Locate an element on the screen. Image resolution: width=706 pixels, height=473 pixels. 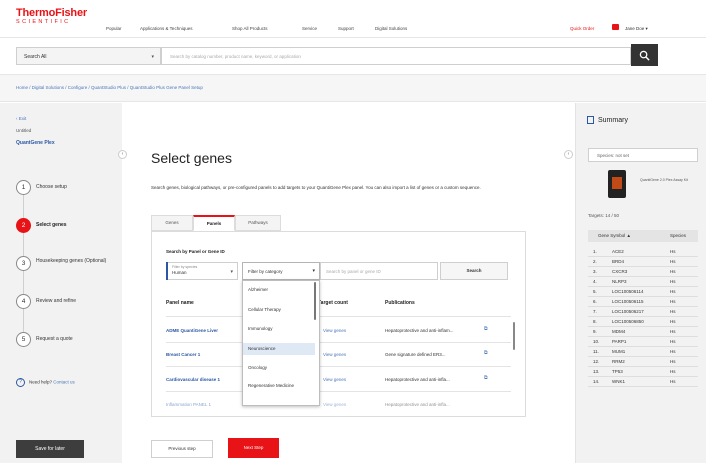
panel-name-link: Breast Cancer 1 is located at coordinates (183, 354).